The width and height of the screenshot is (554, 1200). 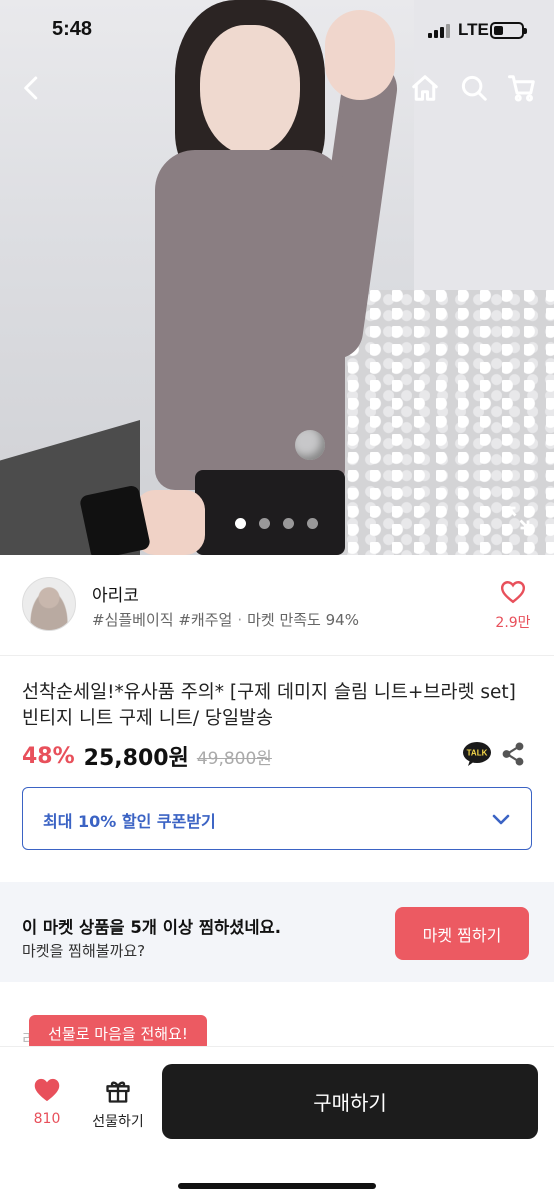 I want to click on search-icon, so click(x=474, y=88).